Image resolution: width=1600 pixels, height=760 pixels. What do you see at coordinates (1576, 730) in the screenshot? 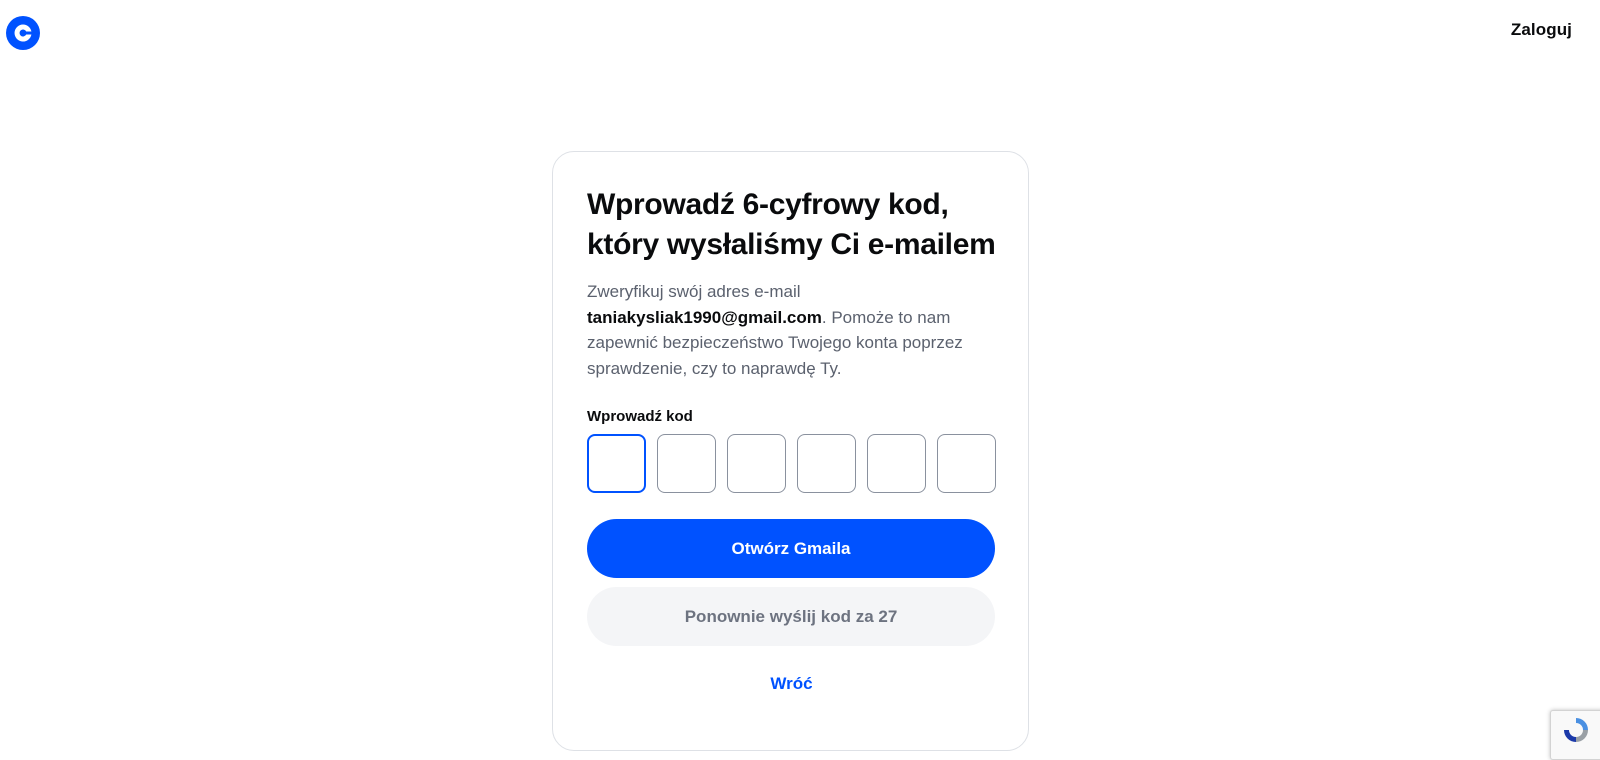
I see `recaptcha-icon` at bounding box center [1576, 730].